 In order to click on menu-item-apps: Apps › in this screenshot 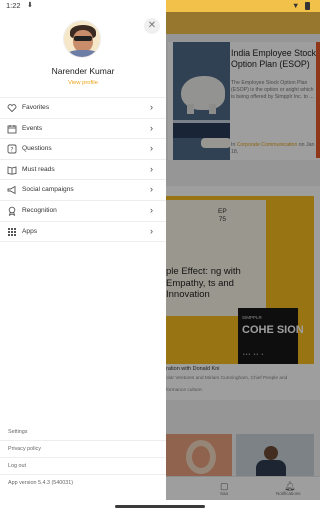, I will do `click(83, 232)`.